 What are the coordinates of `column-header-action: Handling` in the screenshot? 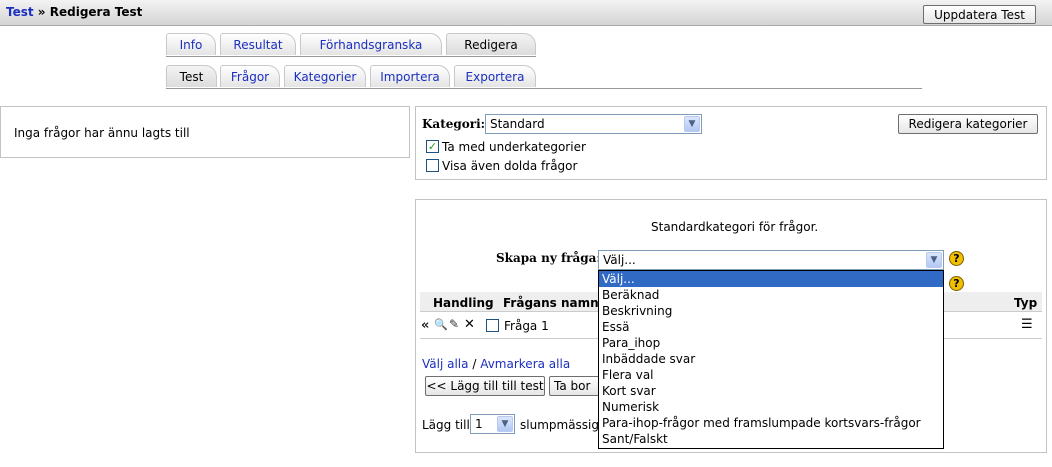 It's located at (463, 303).